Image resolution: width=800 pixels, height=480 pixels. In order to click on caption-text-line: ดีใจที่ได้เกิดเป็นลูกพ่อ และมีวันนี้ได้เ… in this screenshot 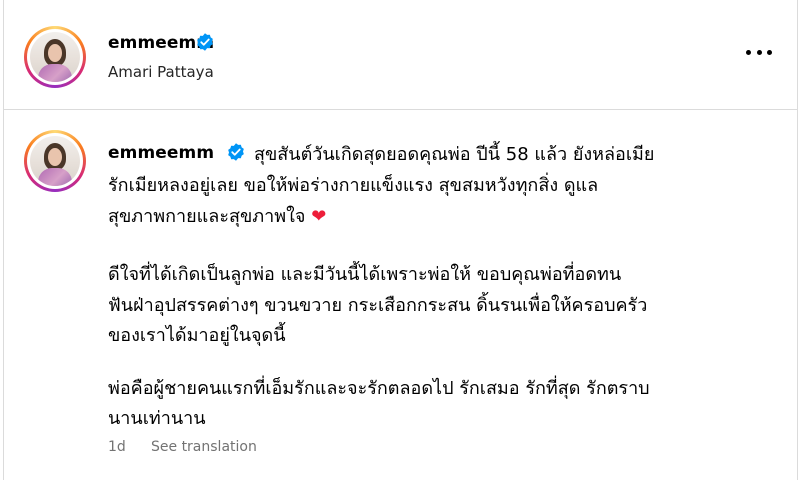, I will do `click(365, 274)`.